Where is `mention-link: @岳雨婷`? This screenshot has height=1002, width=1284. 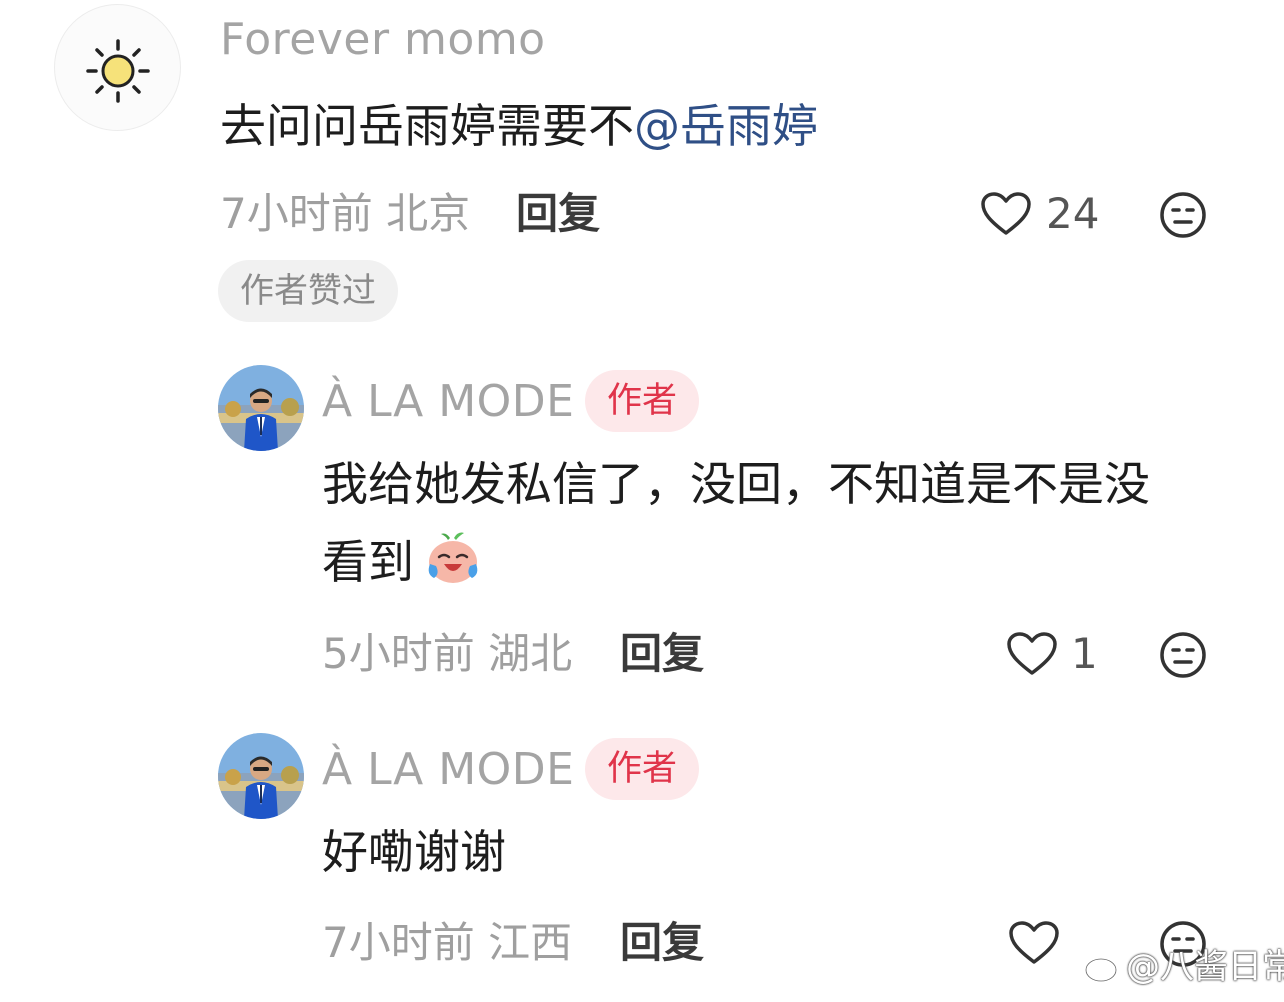 mention-link: @岳雨婷 is located at coordinates (726, 126).